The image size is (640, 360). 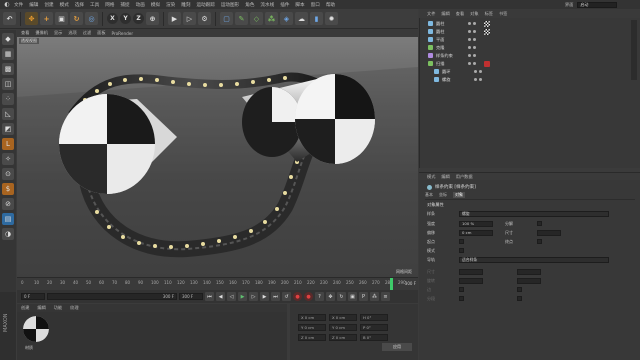 What do you see at coordinates (8, 174) in the screenshot?
I see `snap-icon: ⊙` at bounding box center [8, 174].